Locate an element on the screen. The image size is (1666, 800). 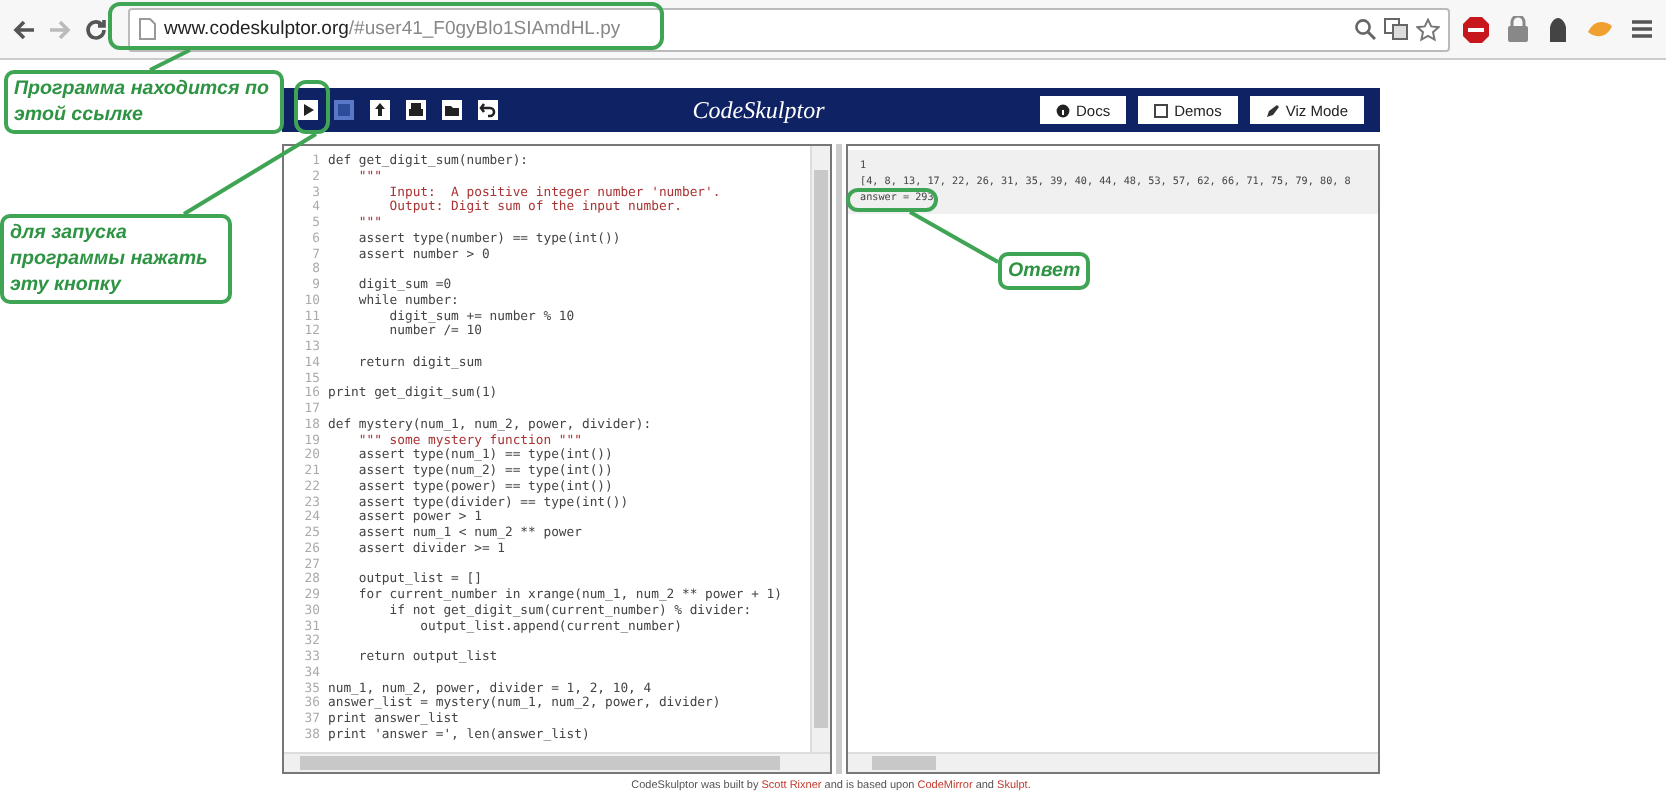
pencil-icon is located at coordinates (1272, 110).